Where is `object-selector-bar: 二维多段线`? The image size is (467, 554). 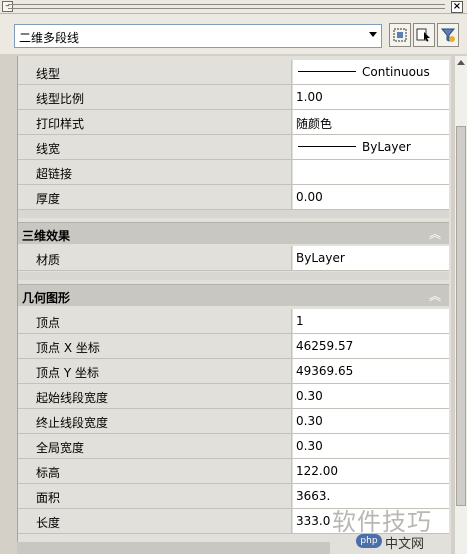 object-selector-bar: 二维多段线 is located at coordinates (233, 34).